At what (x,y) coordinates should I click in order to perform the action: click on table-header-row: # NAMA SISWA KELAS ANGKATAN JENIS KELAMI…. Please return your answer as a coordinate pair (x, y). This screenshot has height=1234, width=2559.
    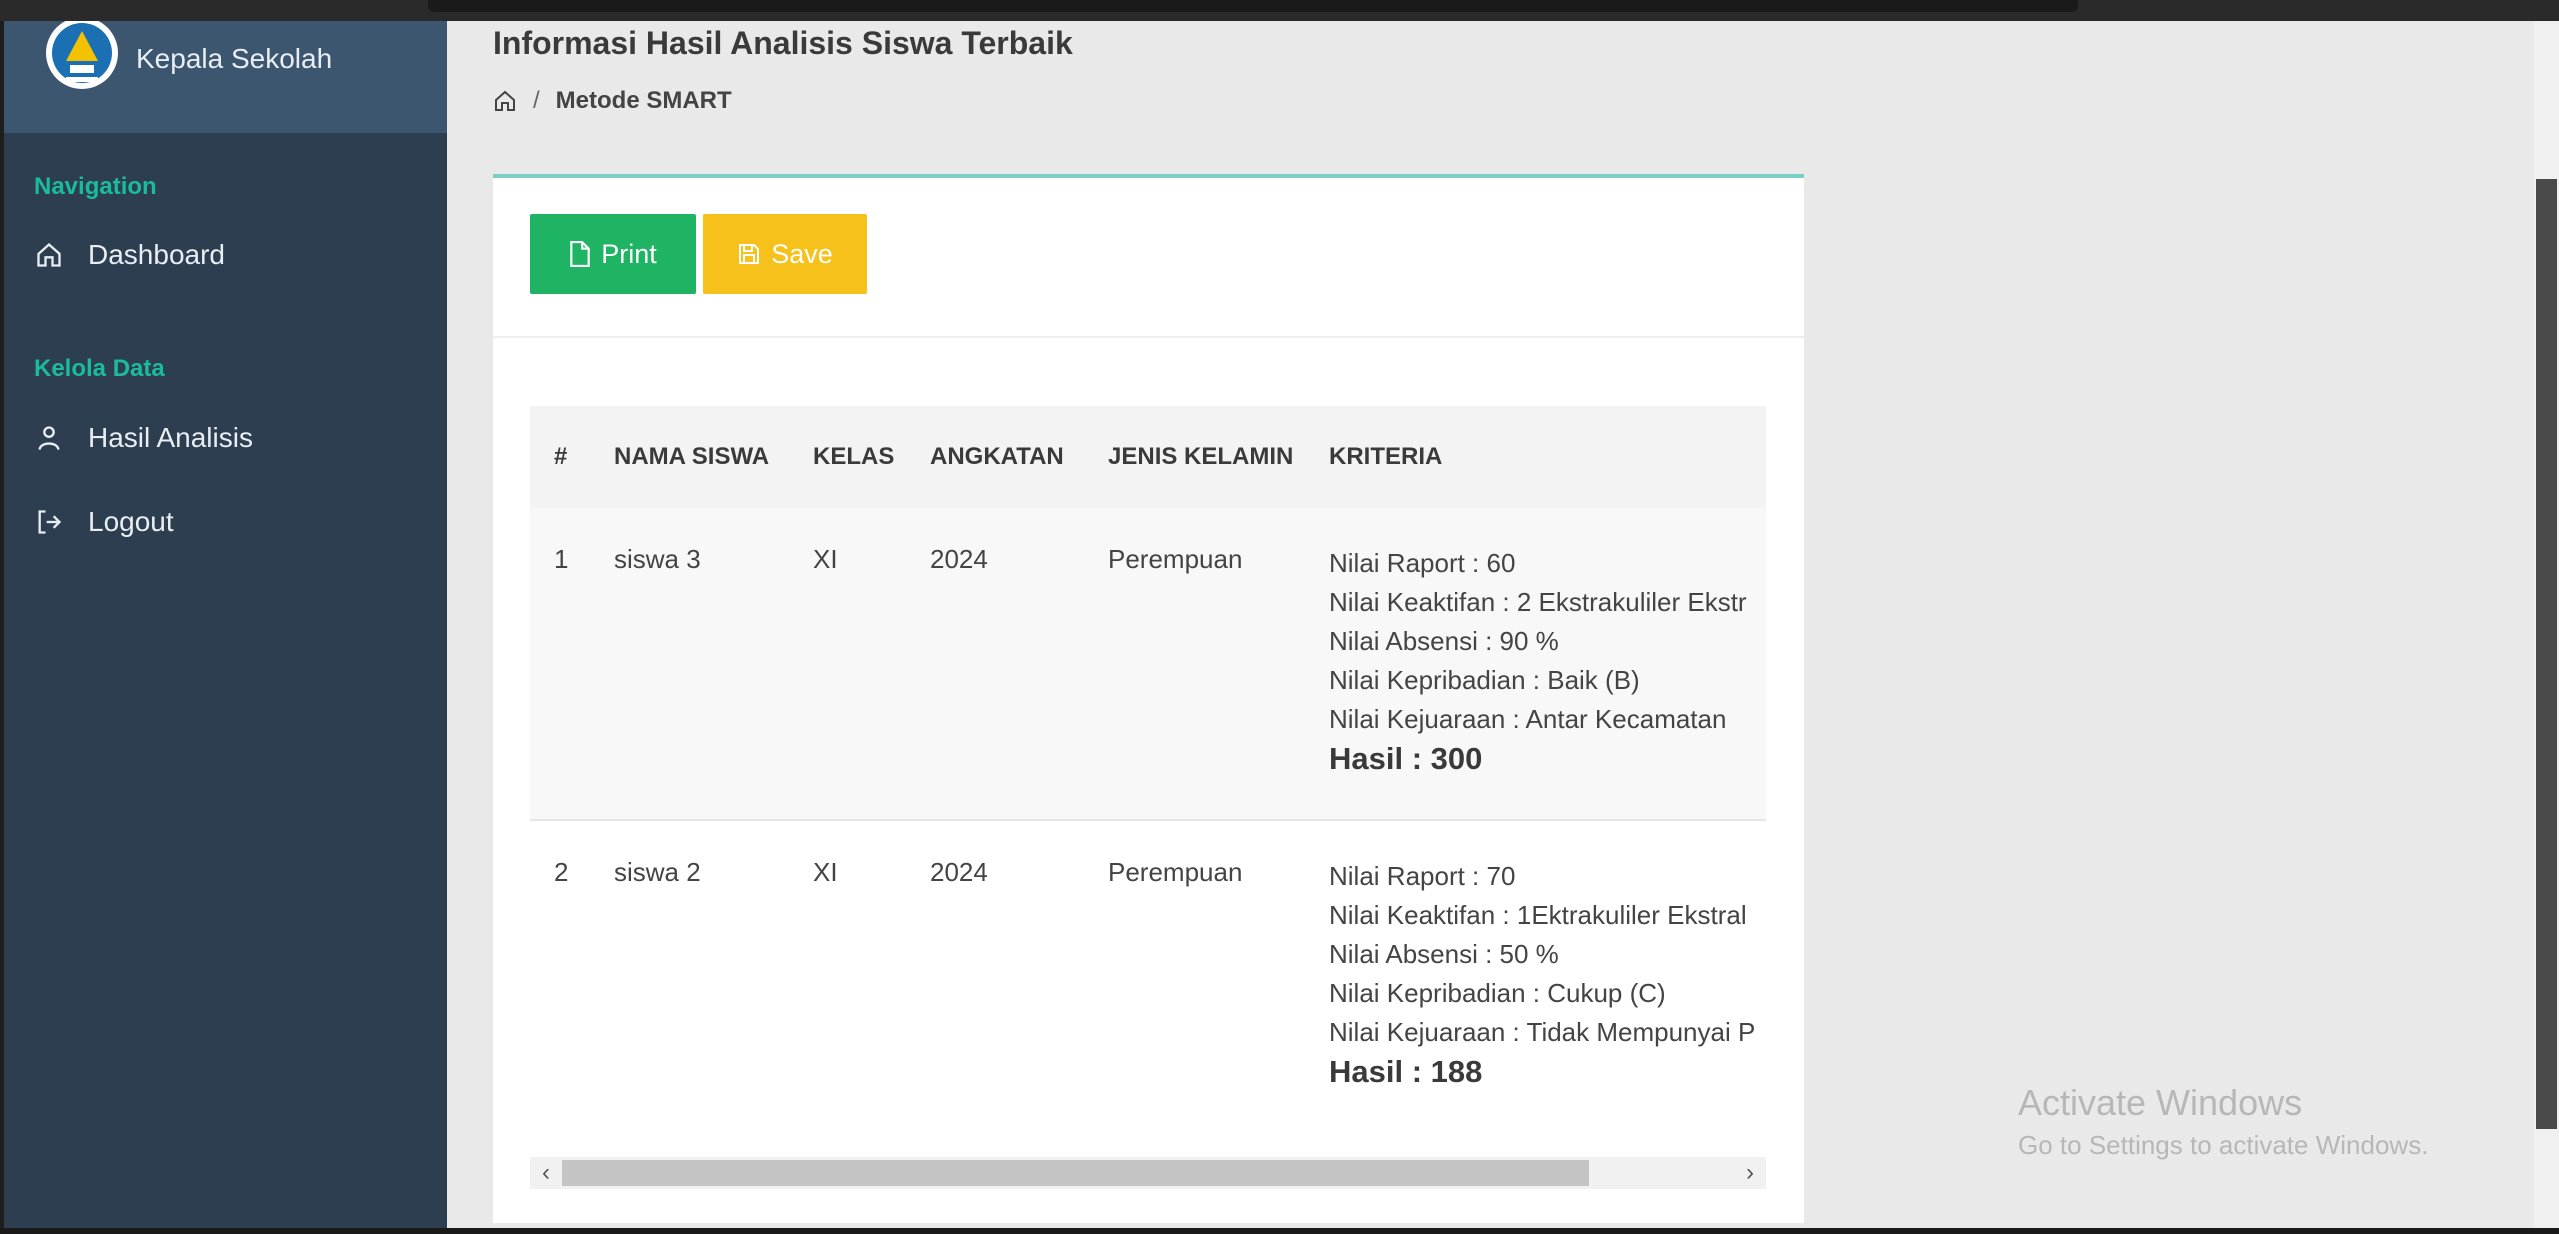
    Looking at the image, I should click on (1148, 457).